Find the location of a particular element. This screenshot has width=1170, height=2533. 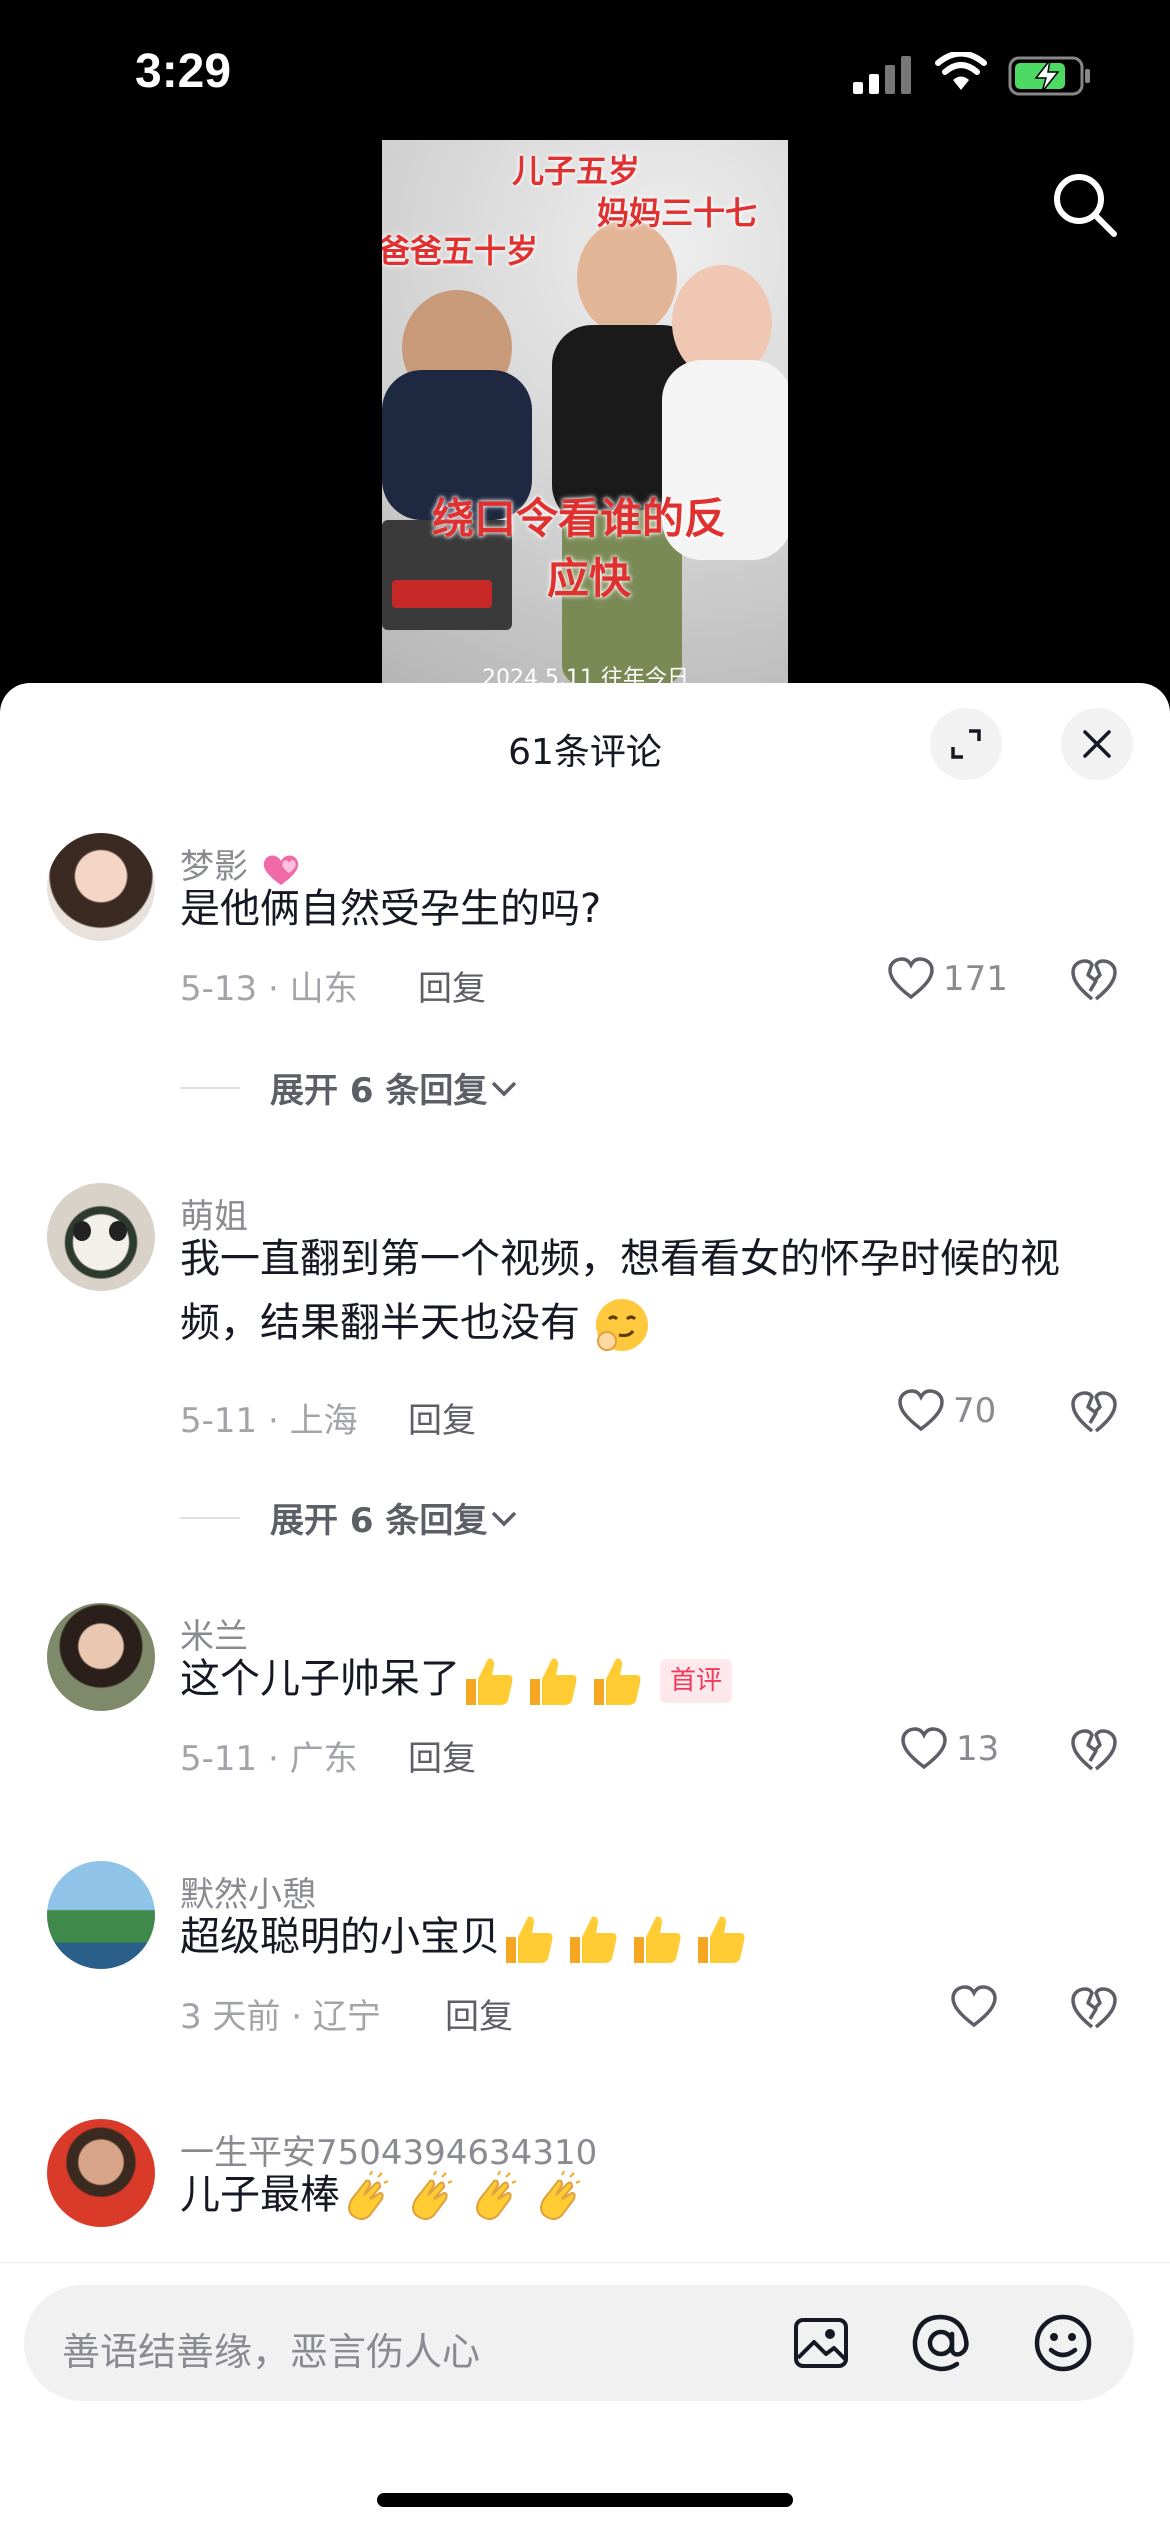

battery-charging-icon is located at coordinates (1049, 76).